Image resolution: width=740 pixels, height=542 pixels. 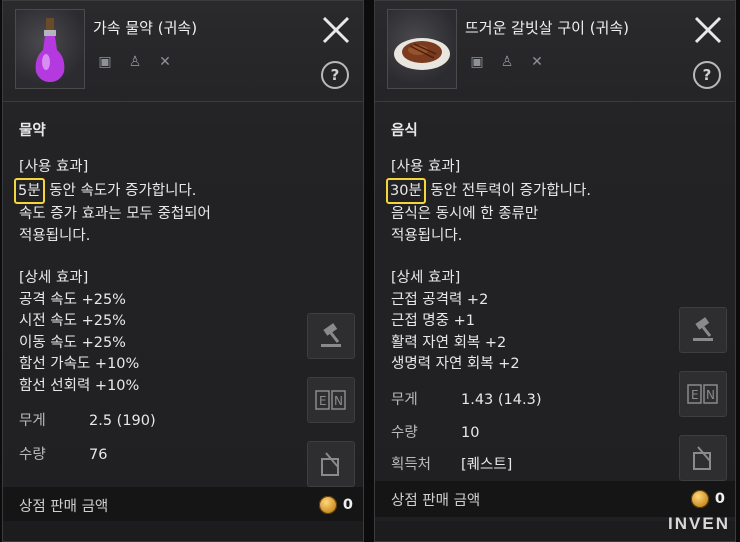 What do you see at coordinates (122, 421) in the screenshot?
I see `weight-value: 2.5 (190)` at bounding box center [122, 421].